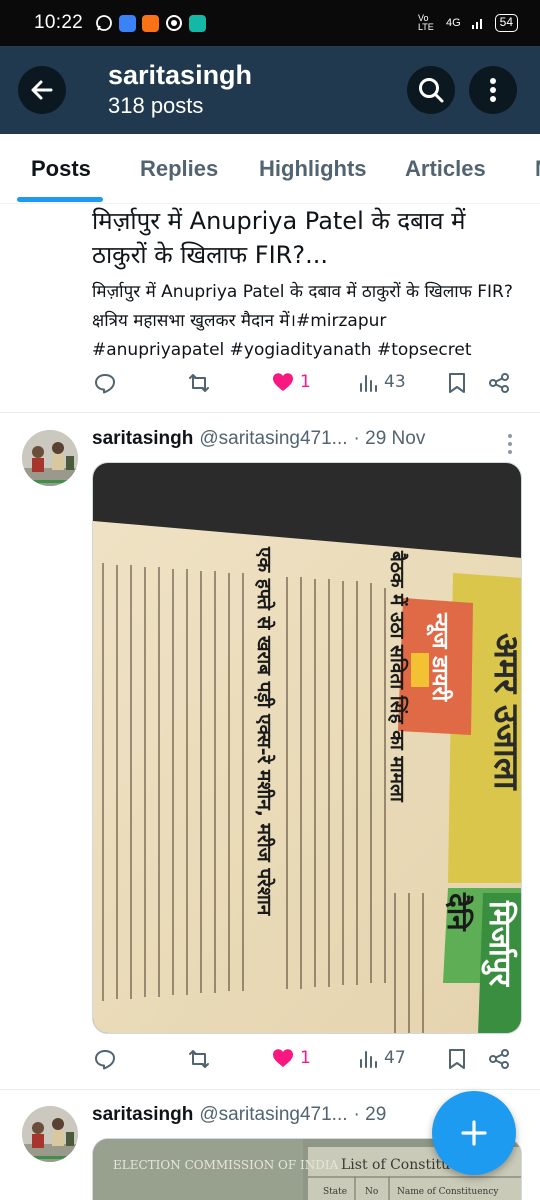 This screenshot has height=1200, width=540. Describe the element at coordinates (335, 1192) in the screenshot. I see `document-col-state: State` at that location.